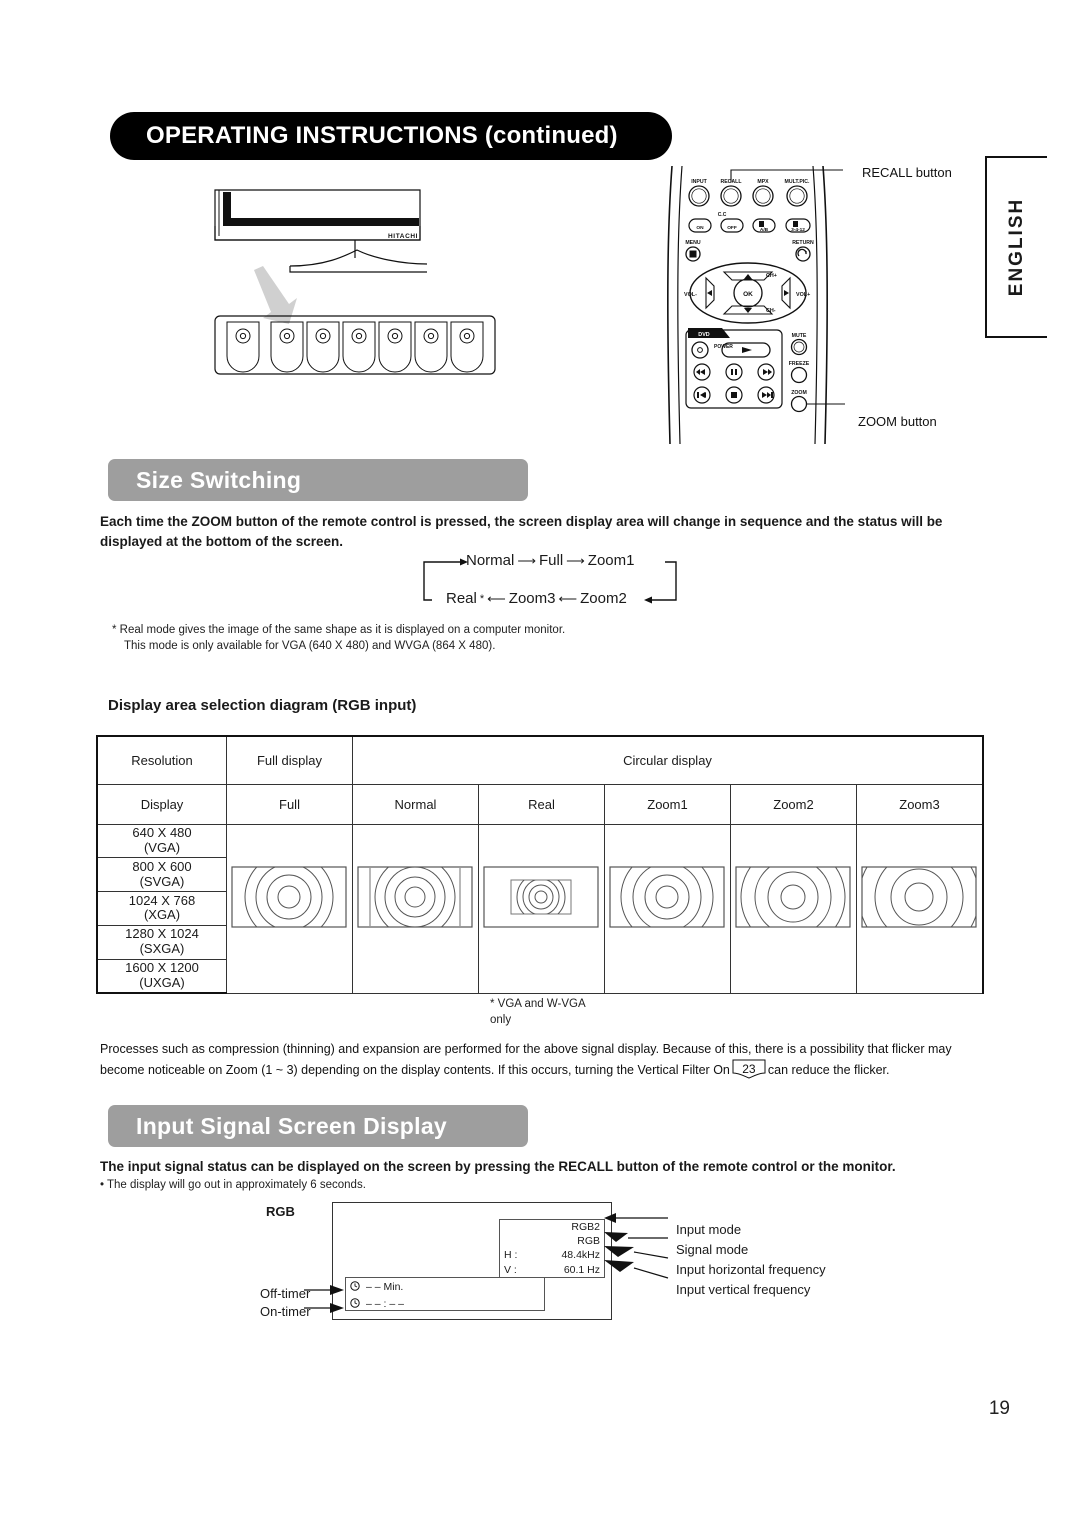 The image size is (1080, 1528). I want to click on arrow-left-icon-1: ⟵, so click(496, 598).